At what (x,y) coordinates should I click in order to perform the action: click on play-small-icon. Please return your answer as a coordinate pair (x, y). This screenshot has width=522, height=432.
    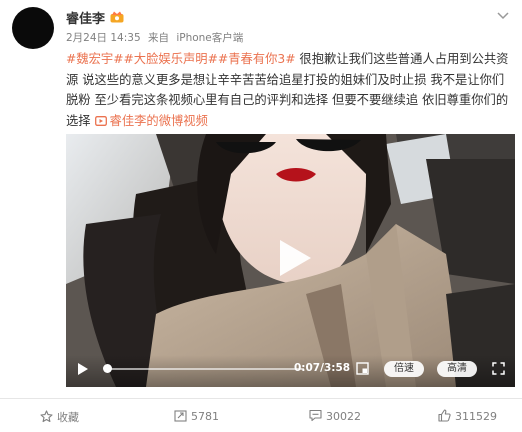
    Looking at the image, I should click on (83, 369).